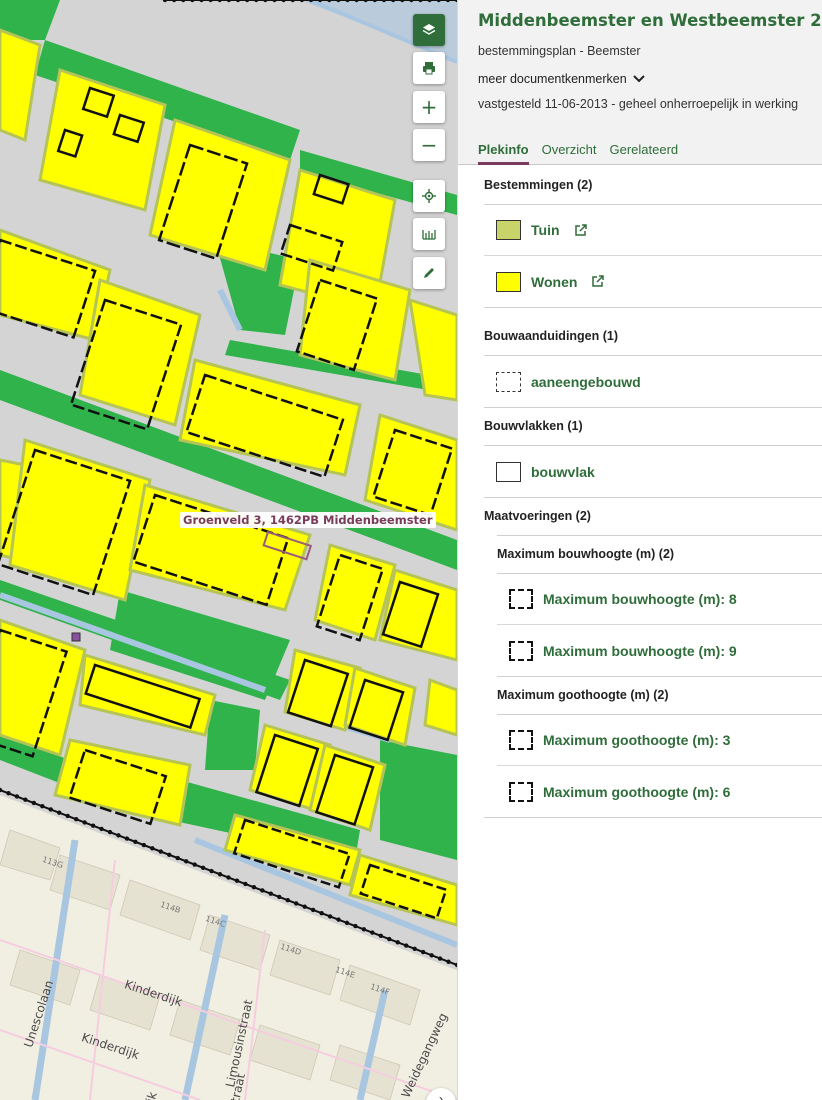 Image resolution: width=822 pixels, height=1100 pixels. Describe the element at coordinates (429, 30) in the screenshot. I see `layers-button` at that location.